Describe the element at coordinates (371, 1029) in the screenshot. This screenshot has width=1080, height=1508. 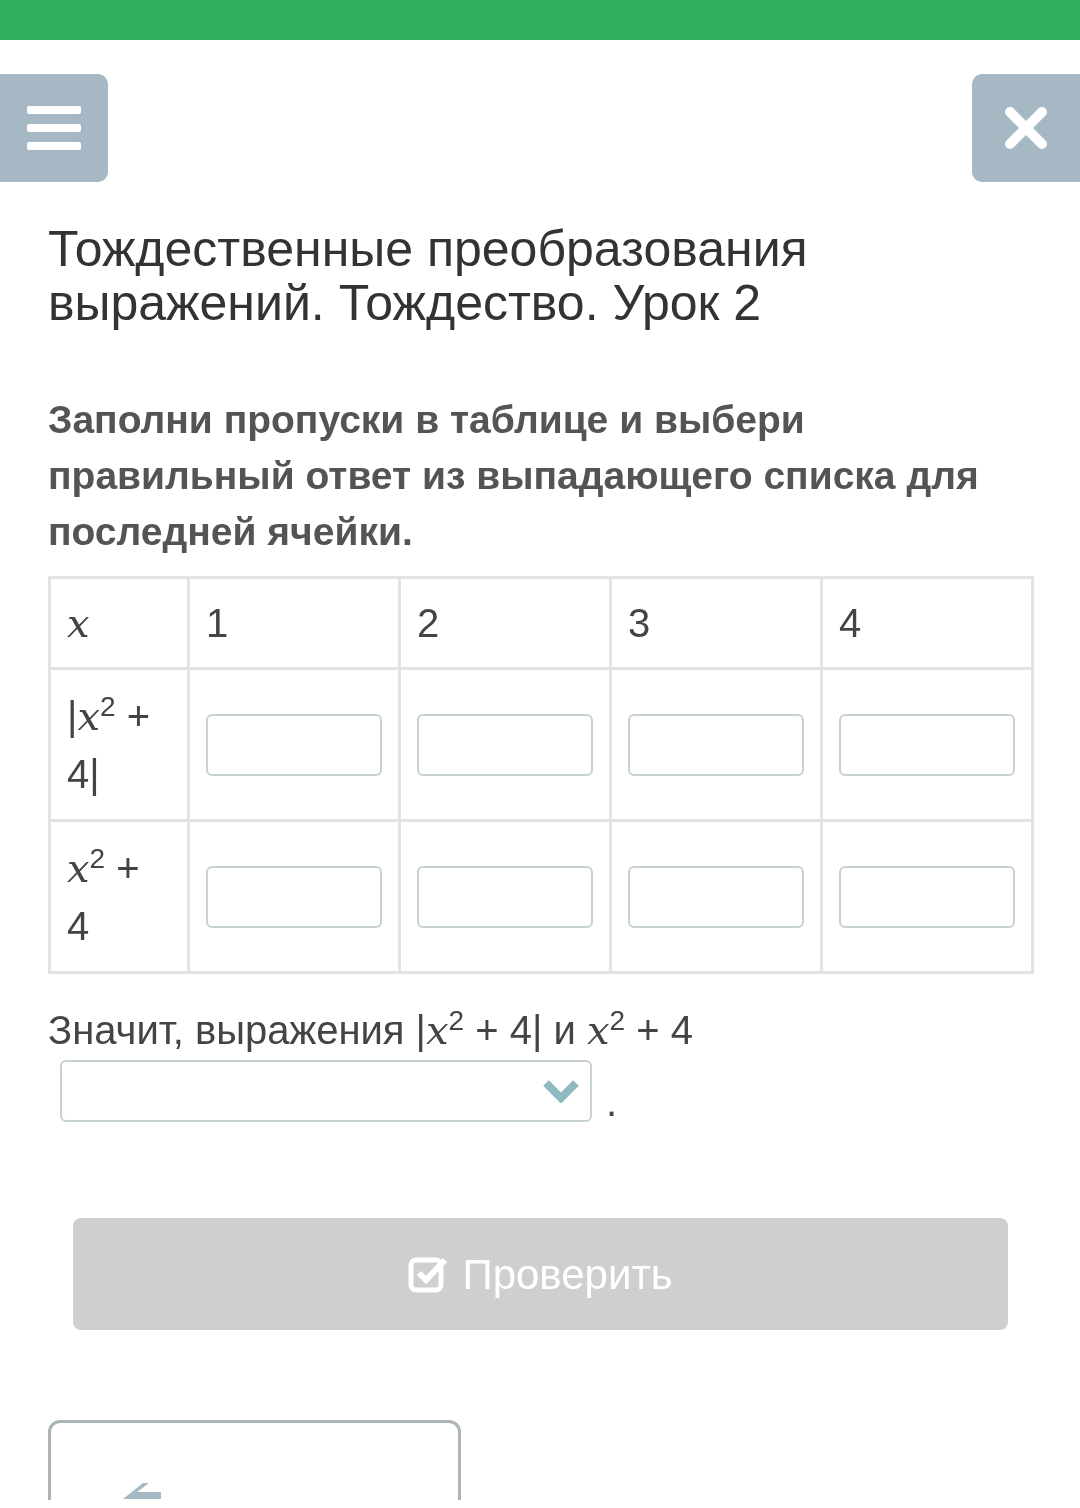
I see `conclusion-text: Значит, выражения |x$^{2}$ + 4| и x$^{2}$ + 4` at that location.